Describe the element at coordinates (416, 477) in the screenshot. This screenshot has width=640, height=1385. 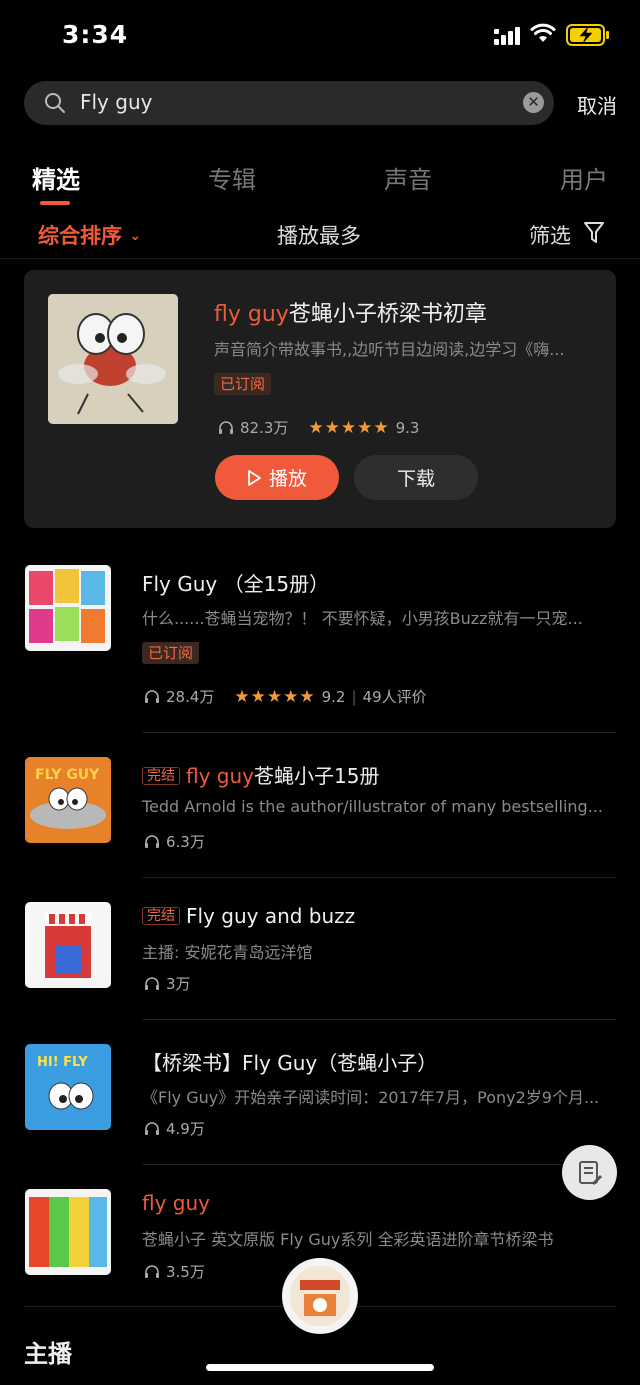
I see `download-button: 下载` at that location.